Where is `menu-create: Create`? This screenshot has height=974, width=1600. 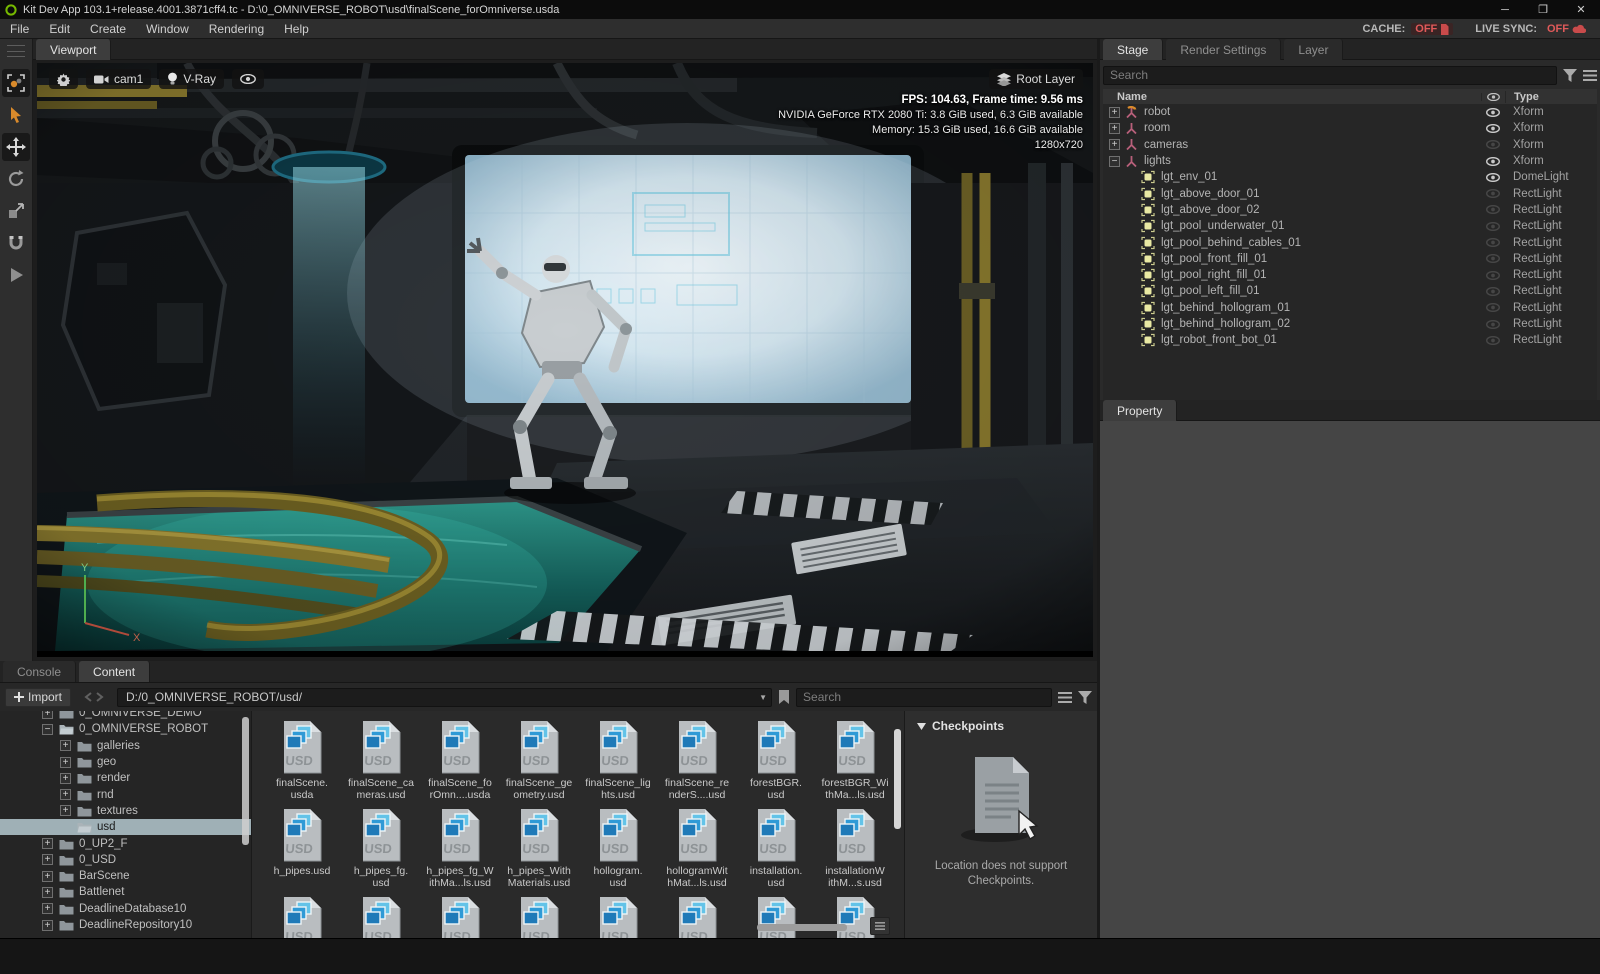
menu-create: Create is located at coordinates (108, 29).